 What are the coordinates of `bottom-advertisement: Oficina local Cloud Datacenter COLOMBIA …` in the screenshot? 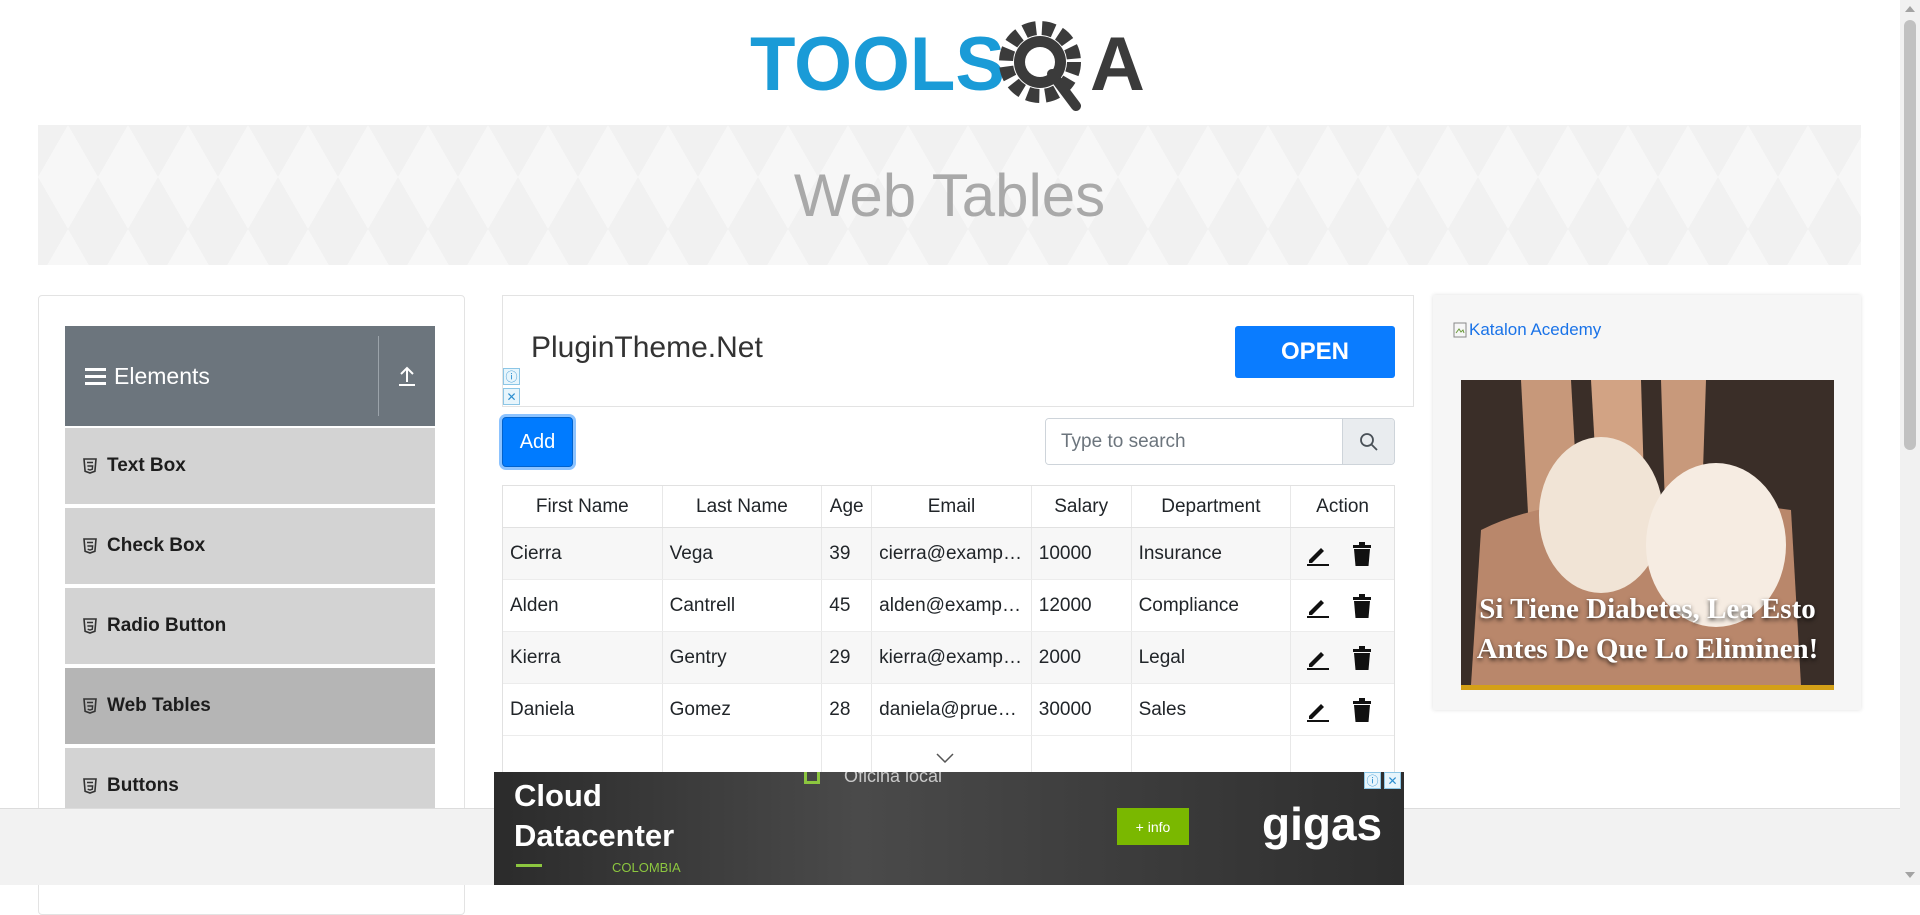 It's located at (949, 828).